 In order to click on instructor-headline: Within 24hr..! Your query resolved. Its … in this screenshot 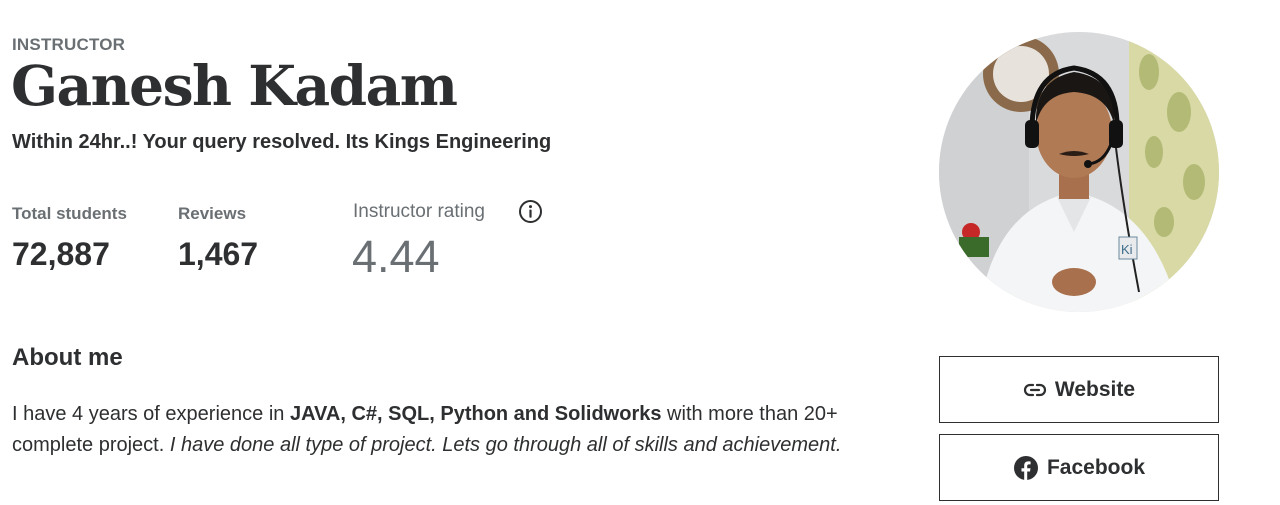, I will do `click(282, 142)`.